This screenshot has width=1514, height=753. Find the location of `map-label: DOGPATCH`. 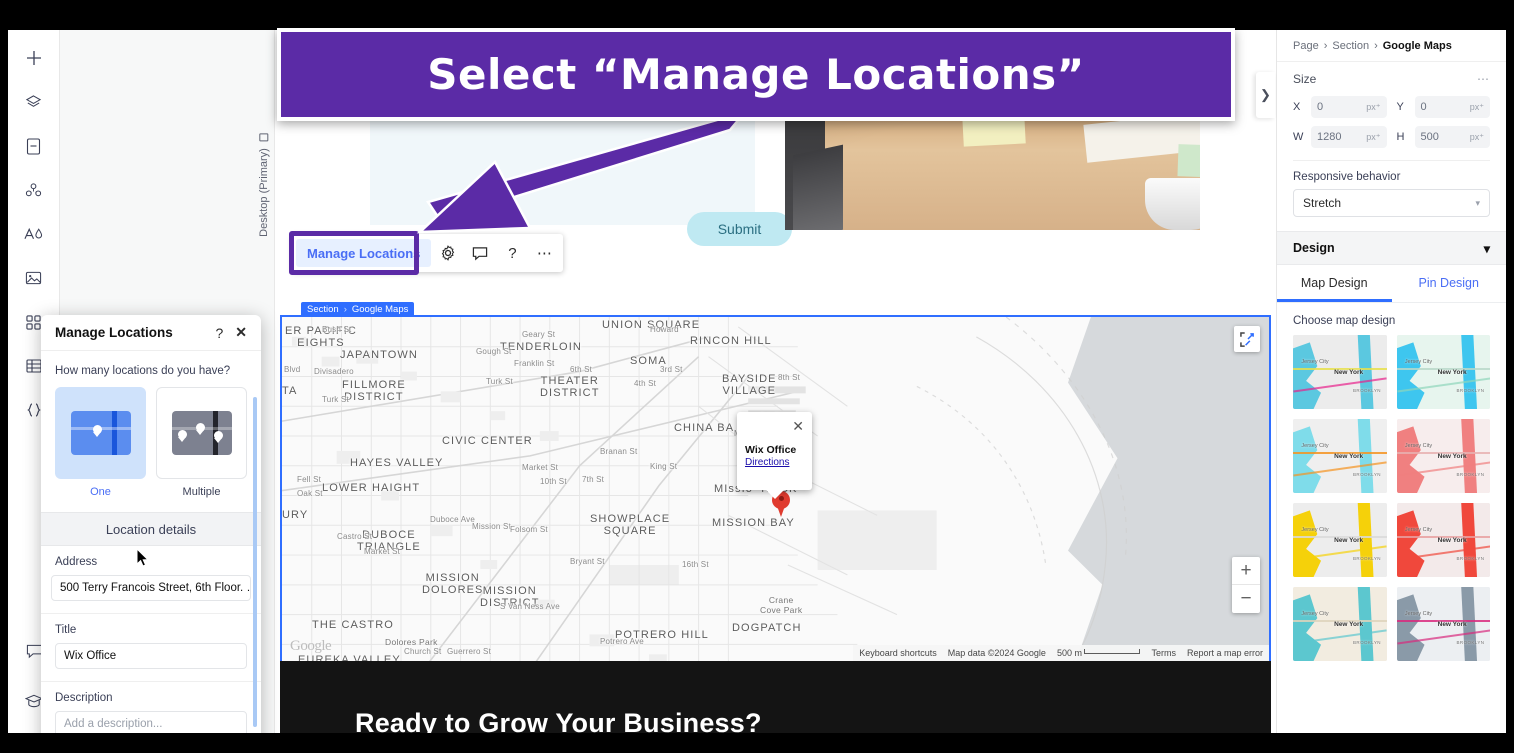

map-label: DOGPATCH is located at coordinates (767, 628).